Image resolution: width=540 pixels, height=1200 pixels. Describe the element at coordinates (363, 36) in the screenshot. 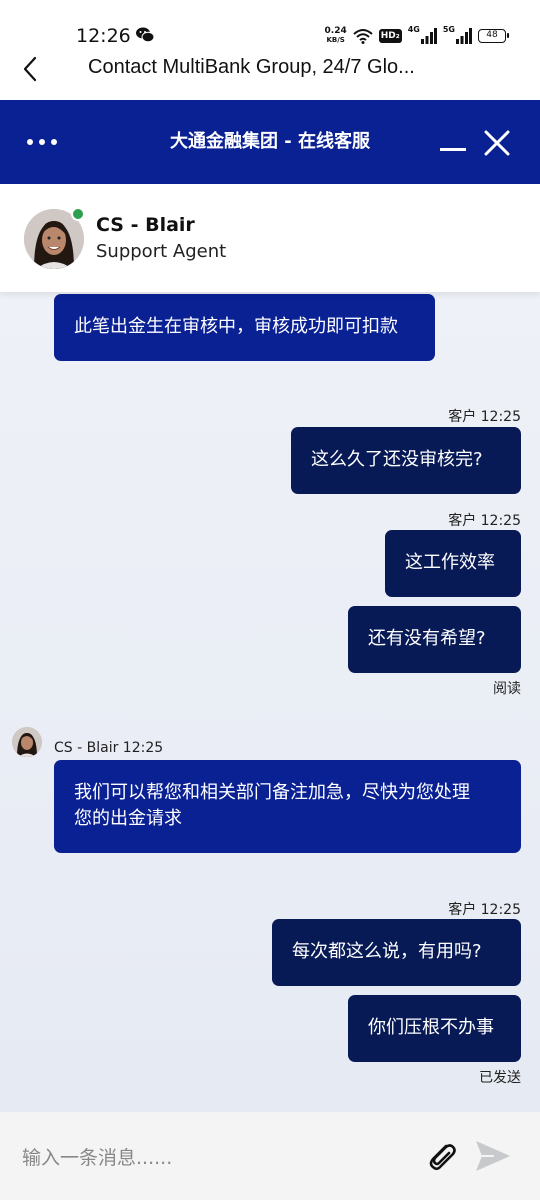

I see `wifi-icon` at that location.